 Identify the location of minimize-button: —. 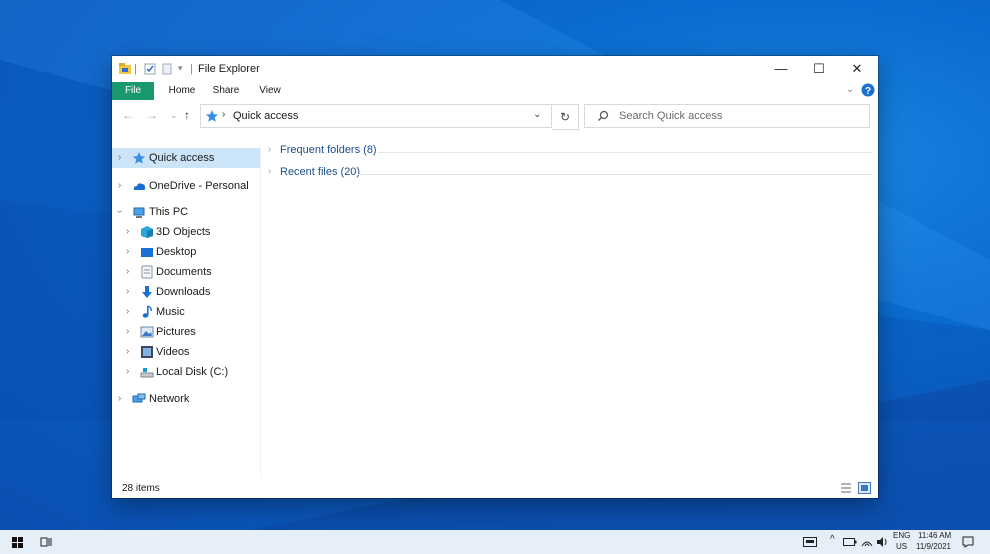
(781, 69).